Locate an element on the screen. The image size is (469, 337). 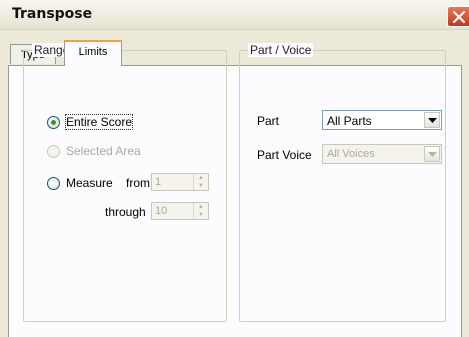
measure-label: Measure is located at coordinates (89, 183).